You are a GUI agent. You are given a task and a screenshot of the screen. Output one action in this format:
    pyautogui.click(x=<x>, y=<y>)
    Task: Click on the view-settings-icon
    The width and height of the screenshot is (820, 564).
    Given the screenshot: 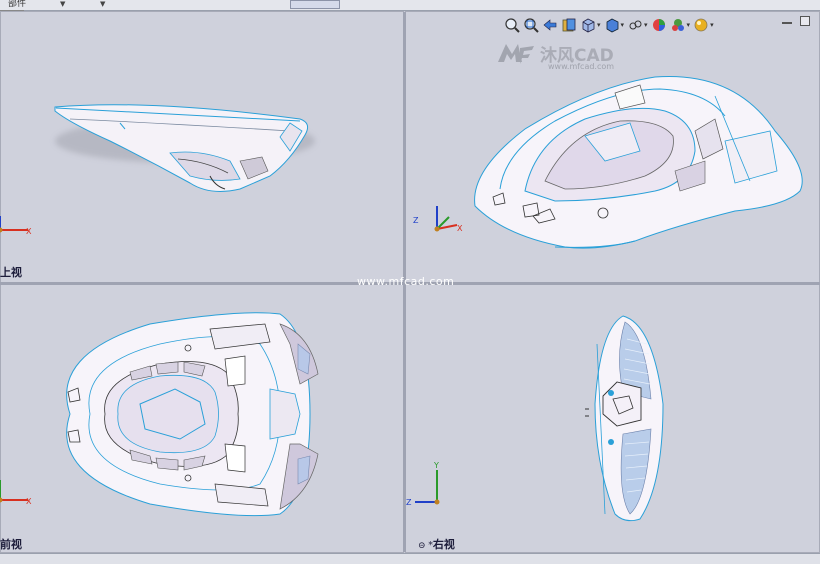 What is the action you would take?
    pyautogui.click(x=701, y=25)
    